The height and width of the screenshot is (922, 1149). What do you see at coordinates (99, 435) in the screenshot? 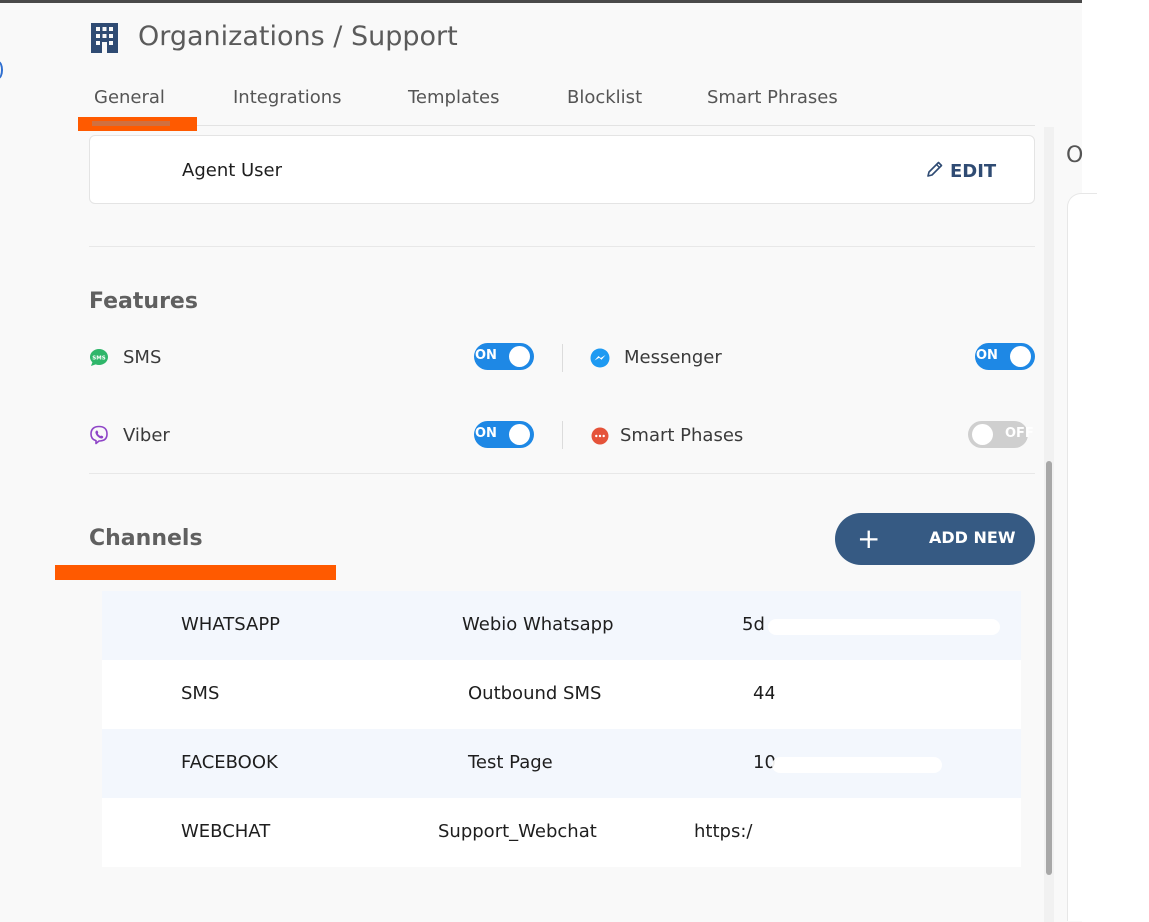
I see `viber-icon` at bounding box center [99, 435].